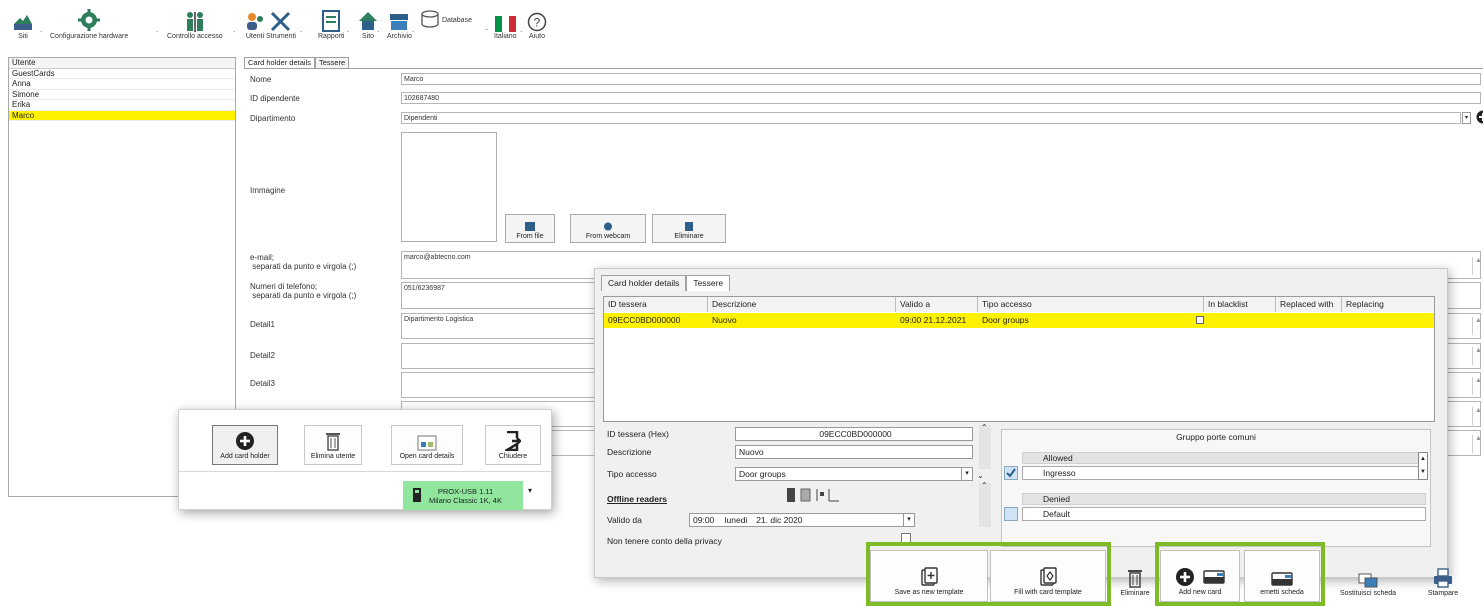  Describe the element at coordinates (122, 84) in the screenshot. I see `list-item: Anna` at that location.